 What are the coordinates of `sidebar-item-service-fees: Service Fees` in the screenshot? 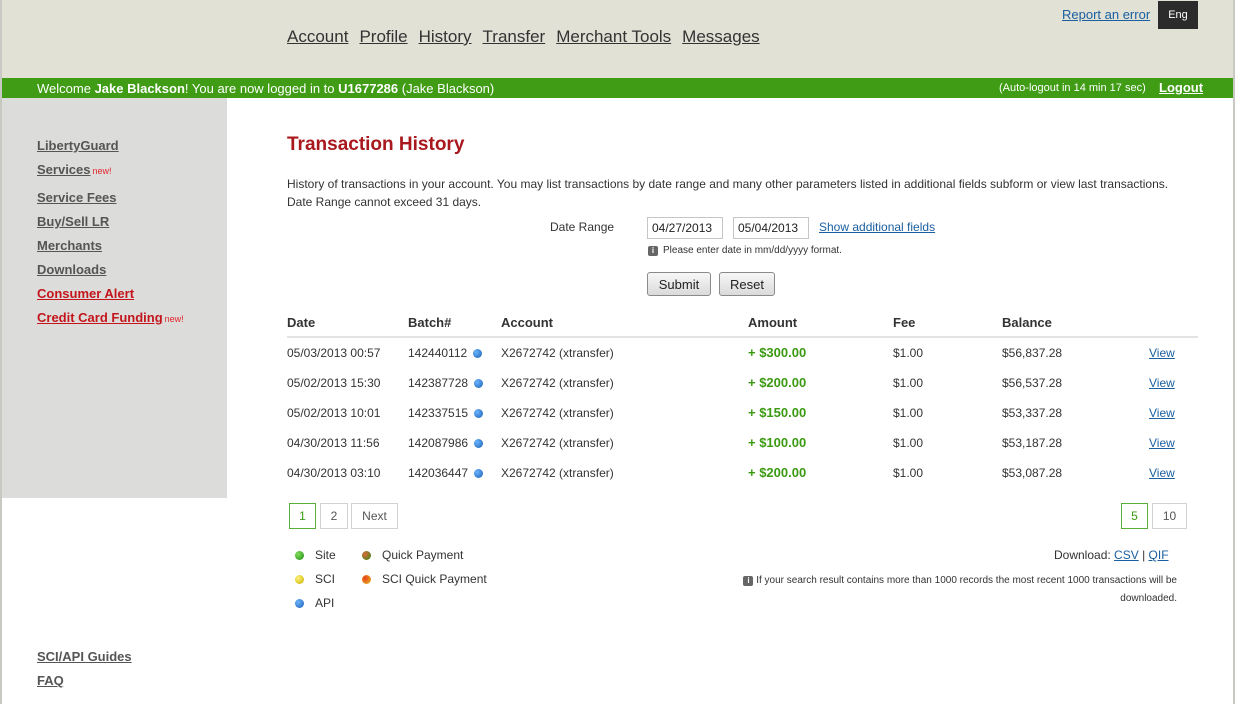 It's located at (77, 197).